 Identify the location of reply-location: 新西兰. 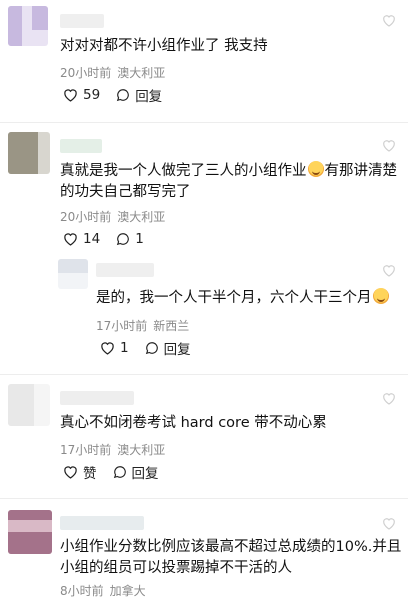
(171, 326).